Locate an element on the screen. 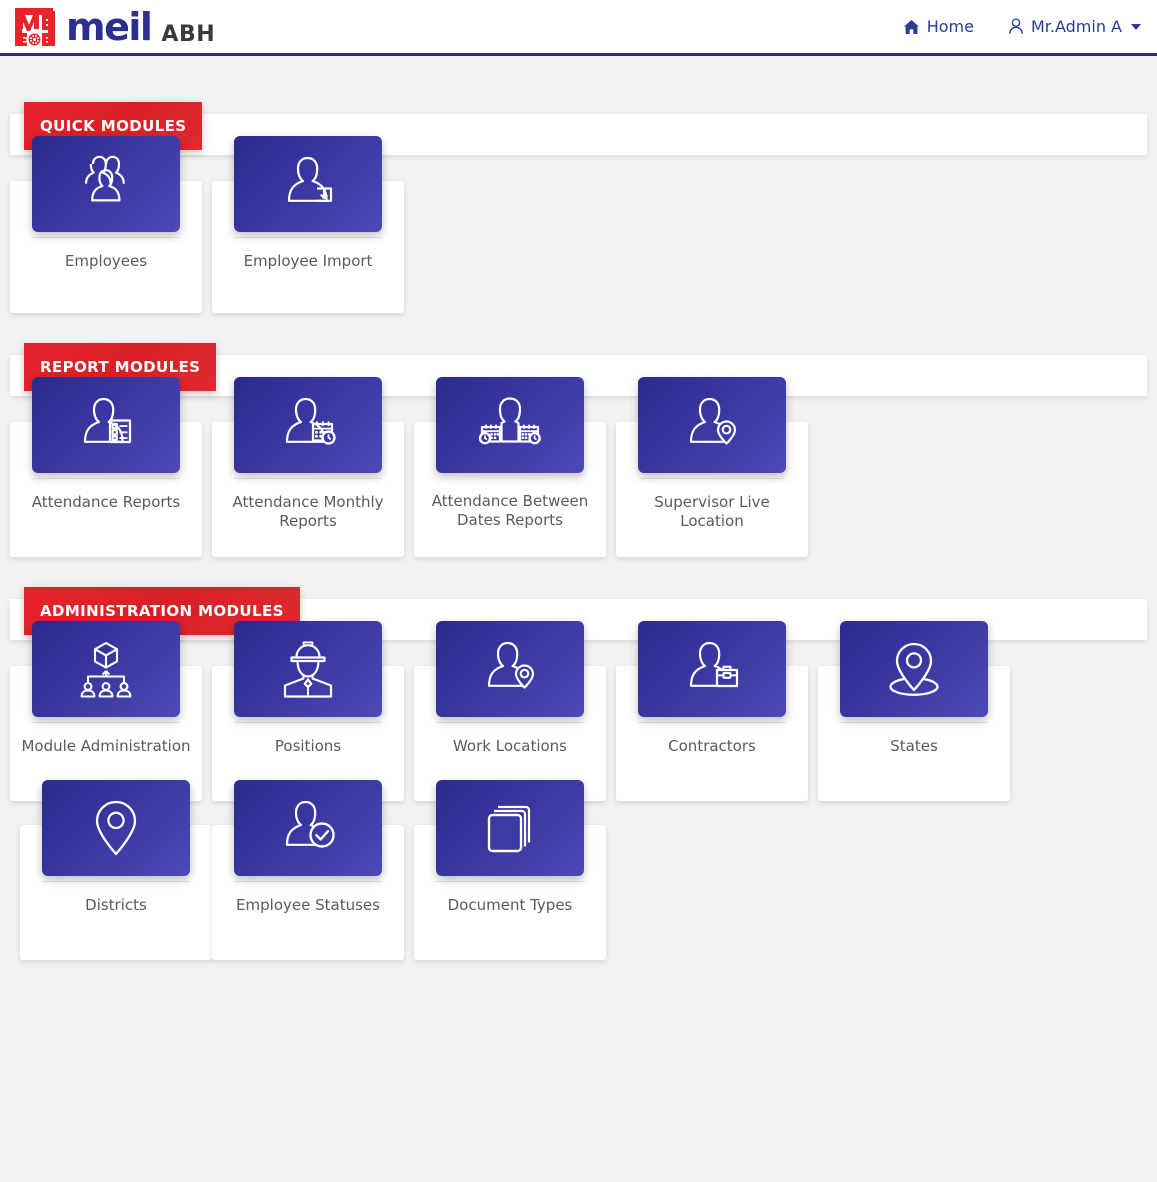  cube-org-chart-icon is located at coordinates (106, 669).